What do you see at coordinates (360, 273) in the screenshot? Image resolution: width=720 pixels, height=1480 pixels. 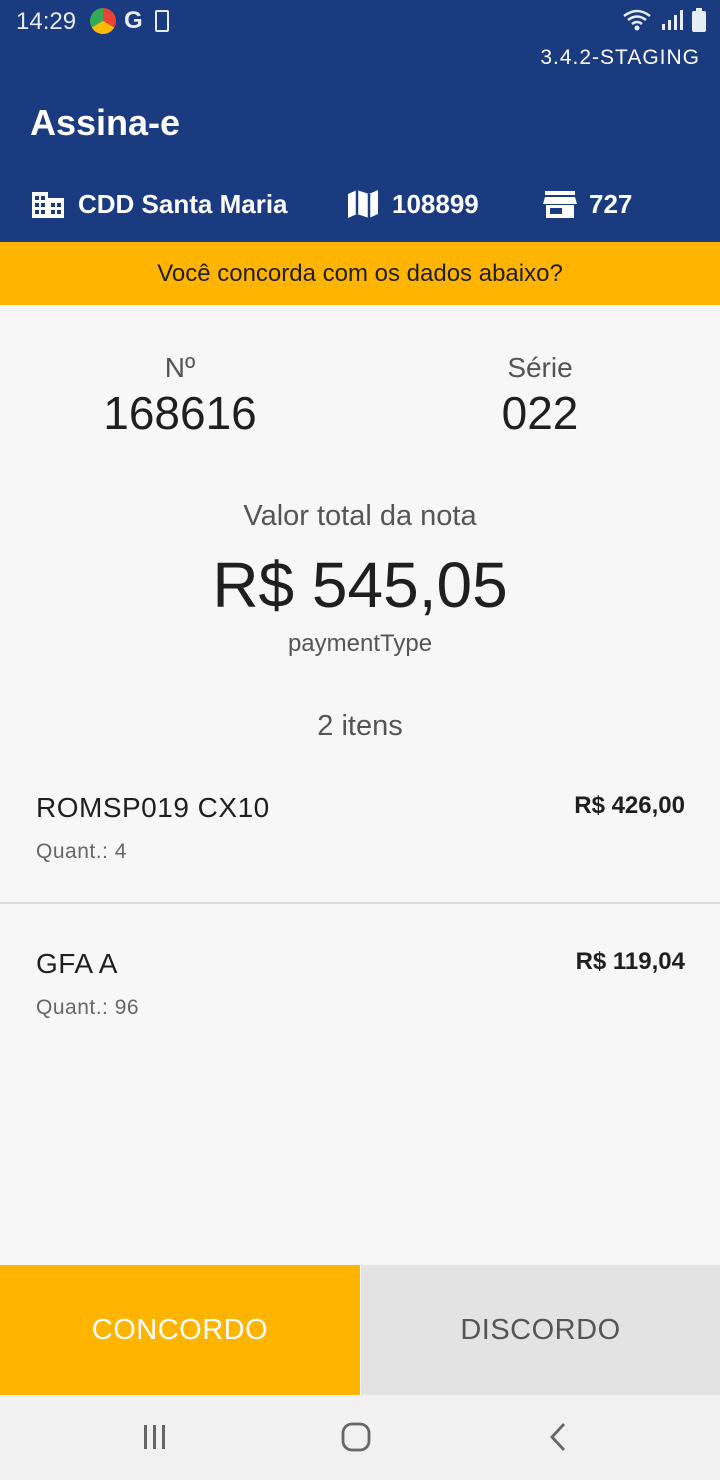 I see `confirmation-banner: Você concorda com os dados abaixo?` at bounding box center [360, 273].